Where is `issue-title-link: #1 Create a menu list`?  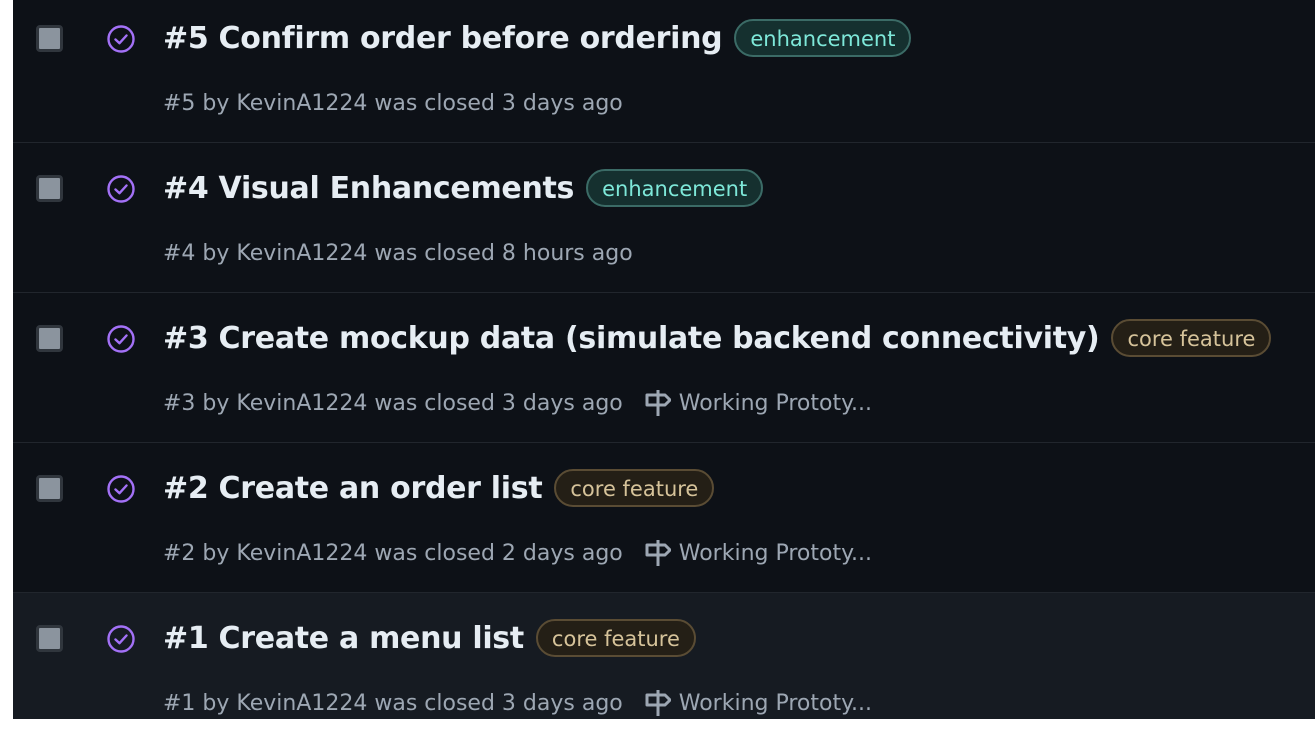
issue-title-link: #1 Create a menu list is located at coordinates (343, 638).